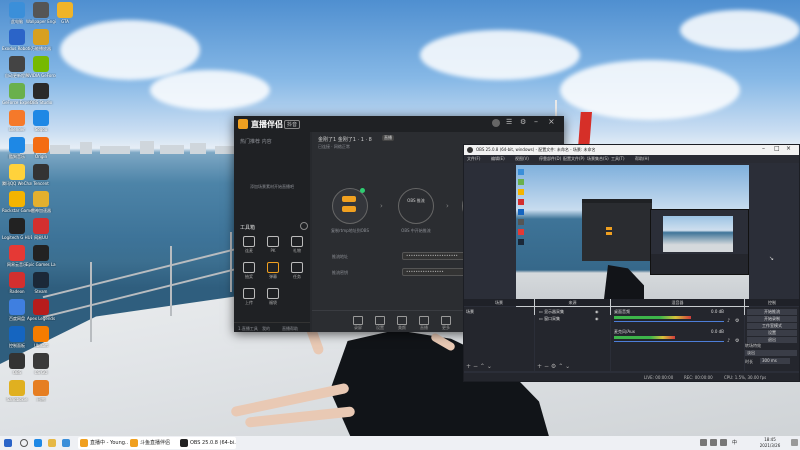  Describe the element at coordinates (358, 323) in the screenshot. I see `bottom-tool: 录屏` at that location.